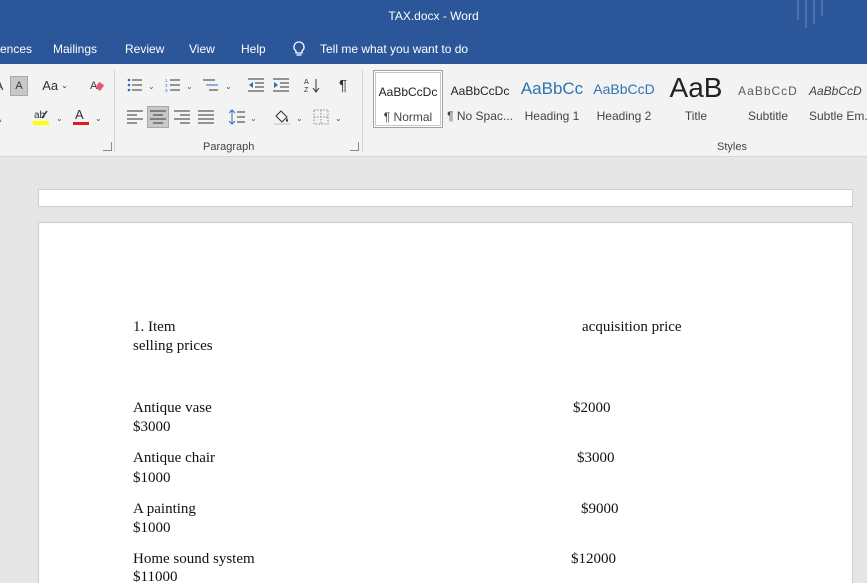  I want to click on font-color-button: A, so click(81, 117).